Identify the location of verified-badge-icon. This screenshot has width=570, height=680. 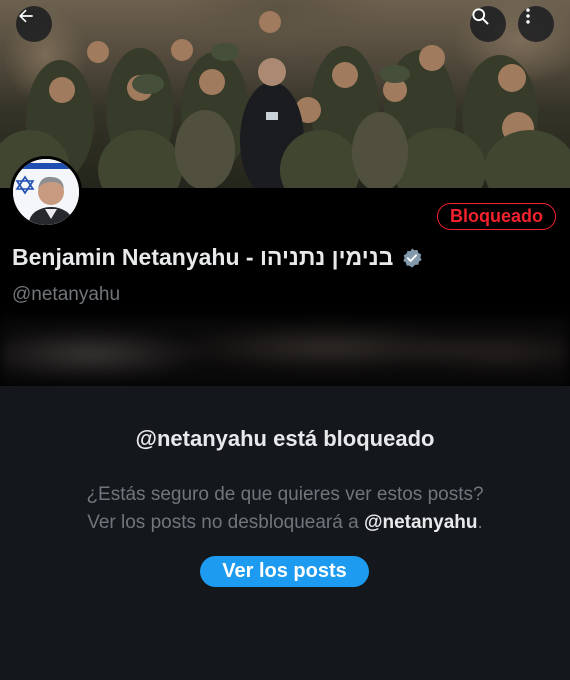
(412, 258).